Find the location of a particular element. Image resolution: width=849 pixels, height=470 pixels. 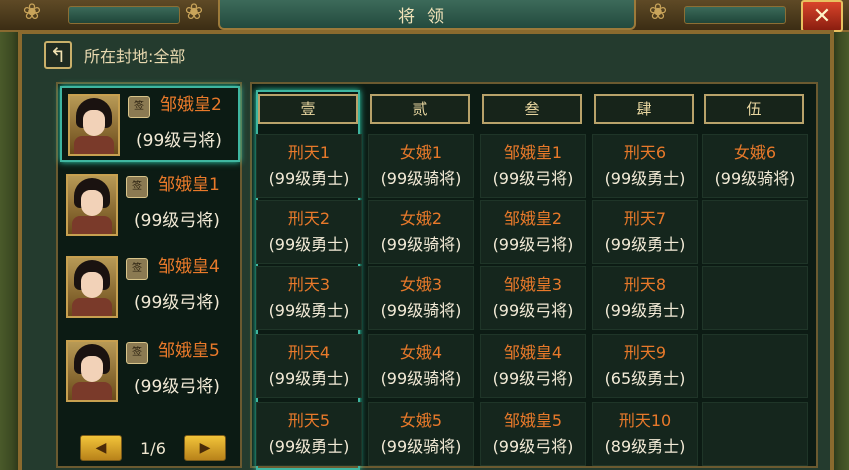

general-name: 女娥1 is located at coordinates (421, 152).